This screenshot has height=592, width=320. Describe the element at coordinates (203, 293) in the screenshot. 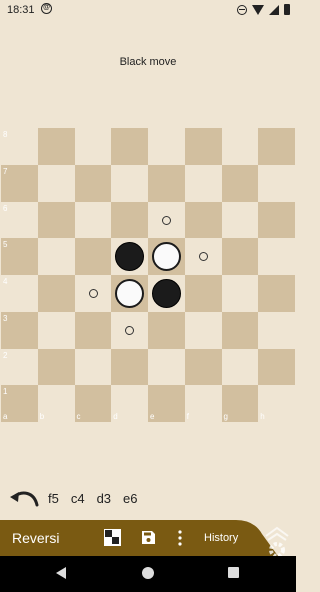

I see `board-square-f4` at that location.